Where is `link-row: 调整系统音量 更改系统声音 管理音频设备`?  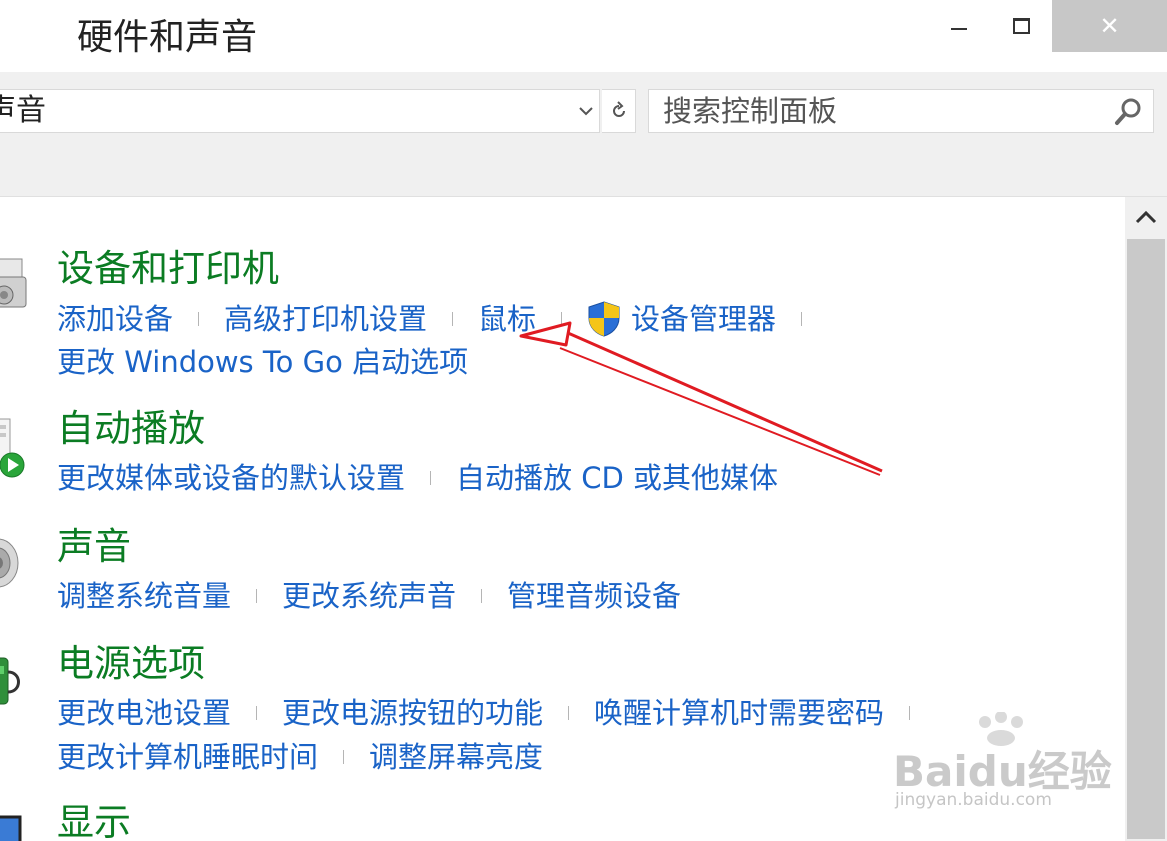
link-row: 调整系统音量 更改系统声音 管理音频设备 is located at coordinates (369, 596).